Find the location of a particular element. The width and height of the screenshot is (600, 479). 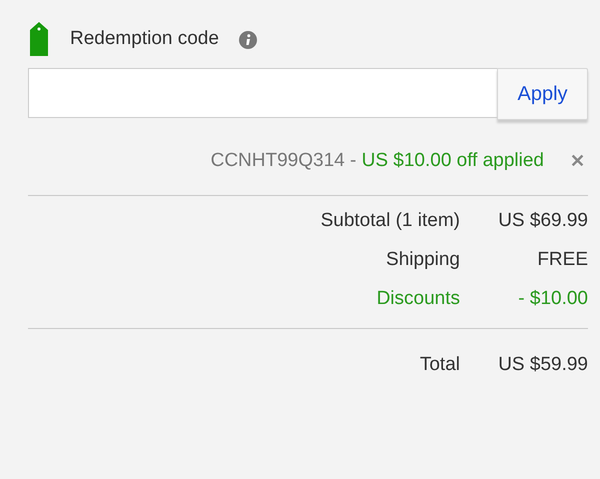

info-icon is located at coordinates (247, 40).